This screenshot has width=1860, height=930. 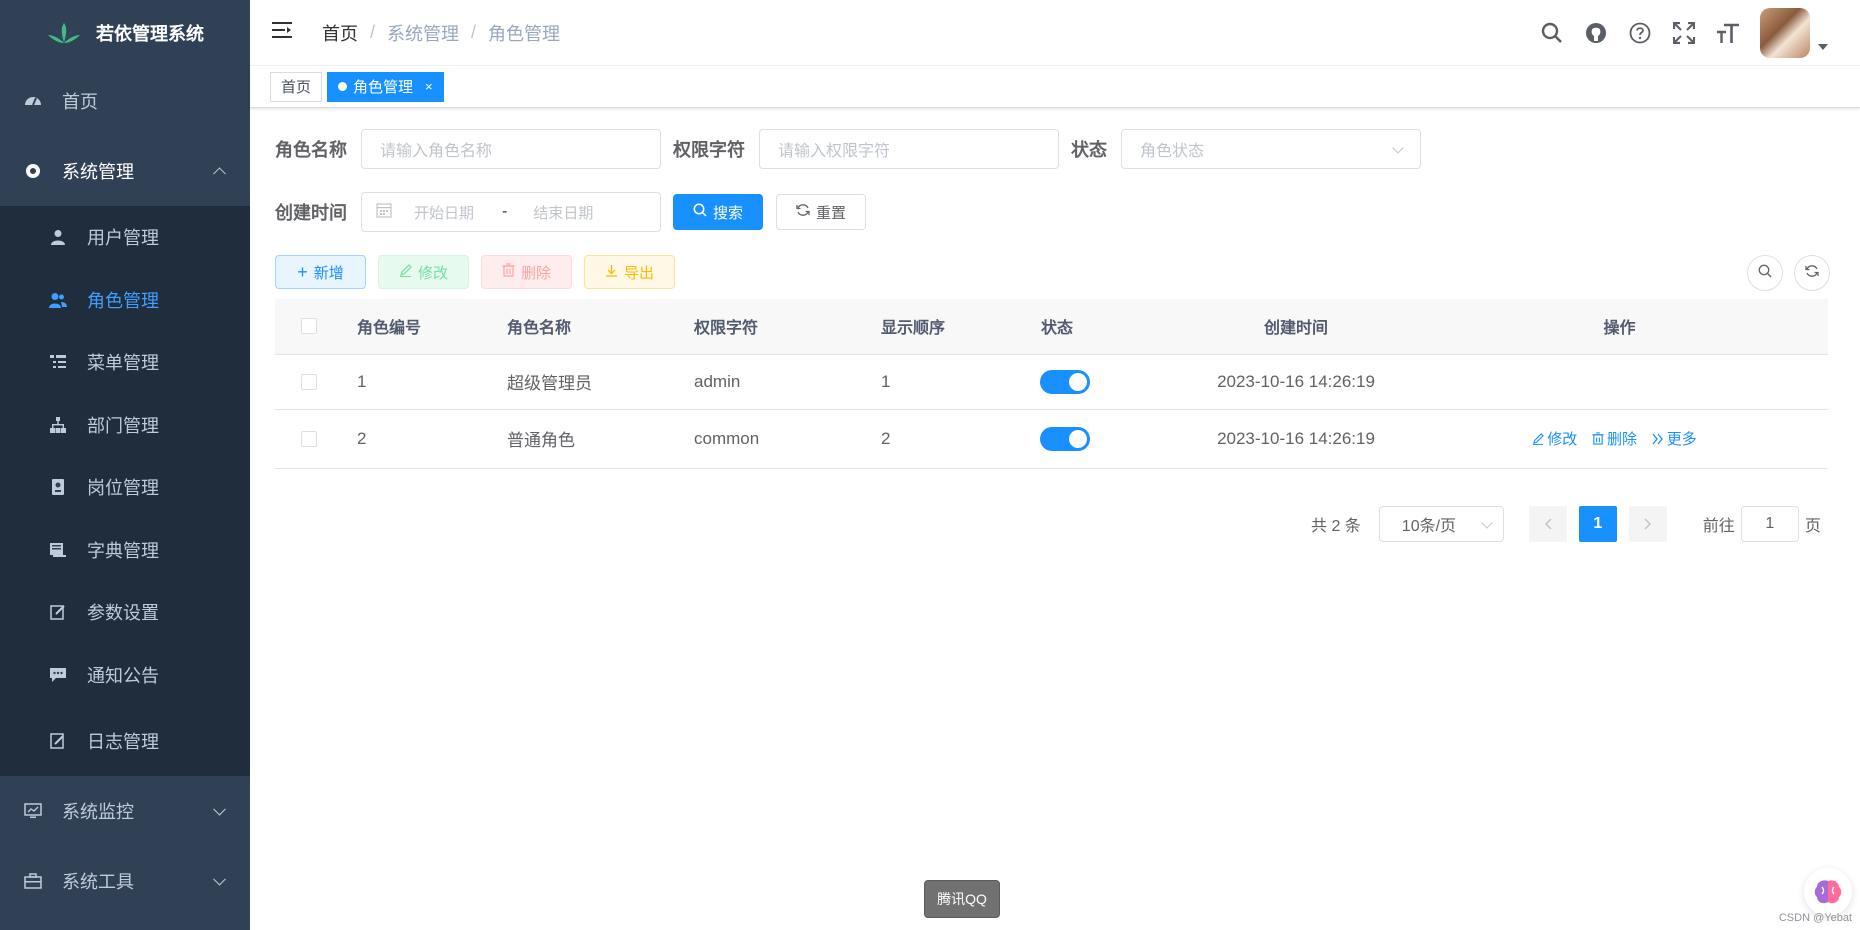 I want to click on tags-view: 首页 角色管理 ×, so click(x=1055, y=87).